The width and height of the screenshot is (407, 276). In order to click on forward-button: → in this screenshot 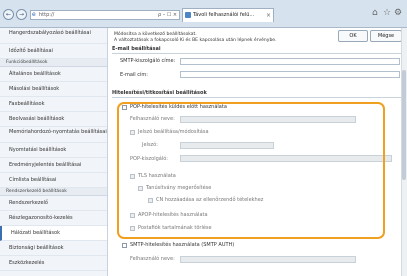, I will do `click(21, 14)`.